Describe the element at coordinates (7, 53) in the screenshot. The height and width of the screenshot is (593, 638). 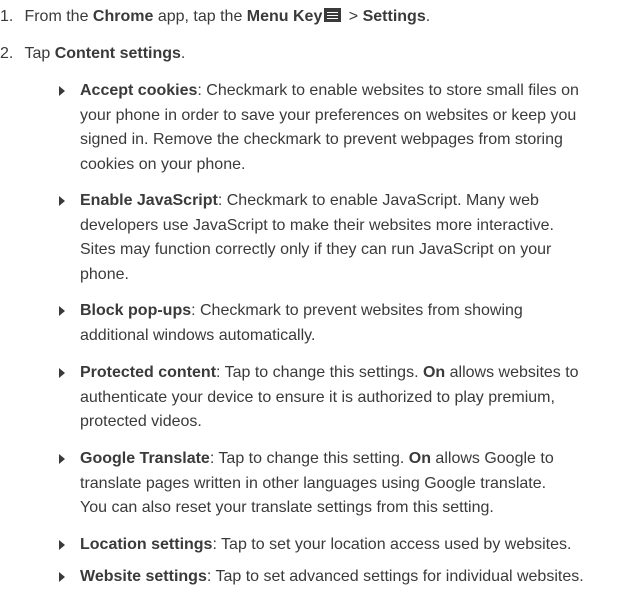
I see `step-number: 2.` at that location.